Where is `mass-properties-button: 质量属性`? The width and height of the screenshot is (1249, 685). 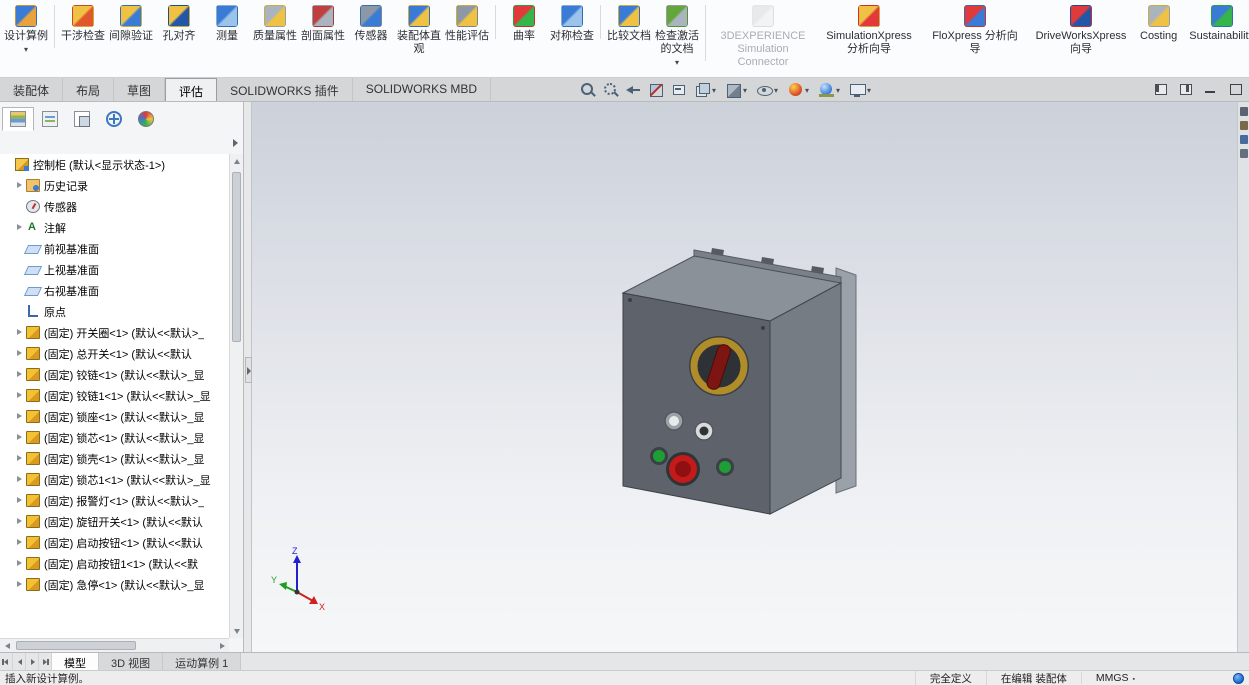
mass-properties-button: 质量属性 is located at coordinates (275, 22).